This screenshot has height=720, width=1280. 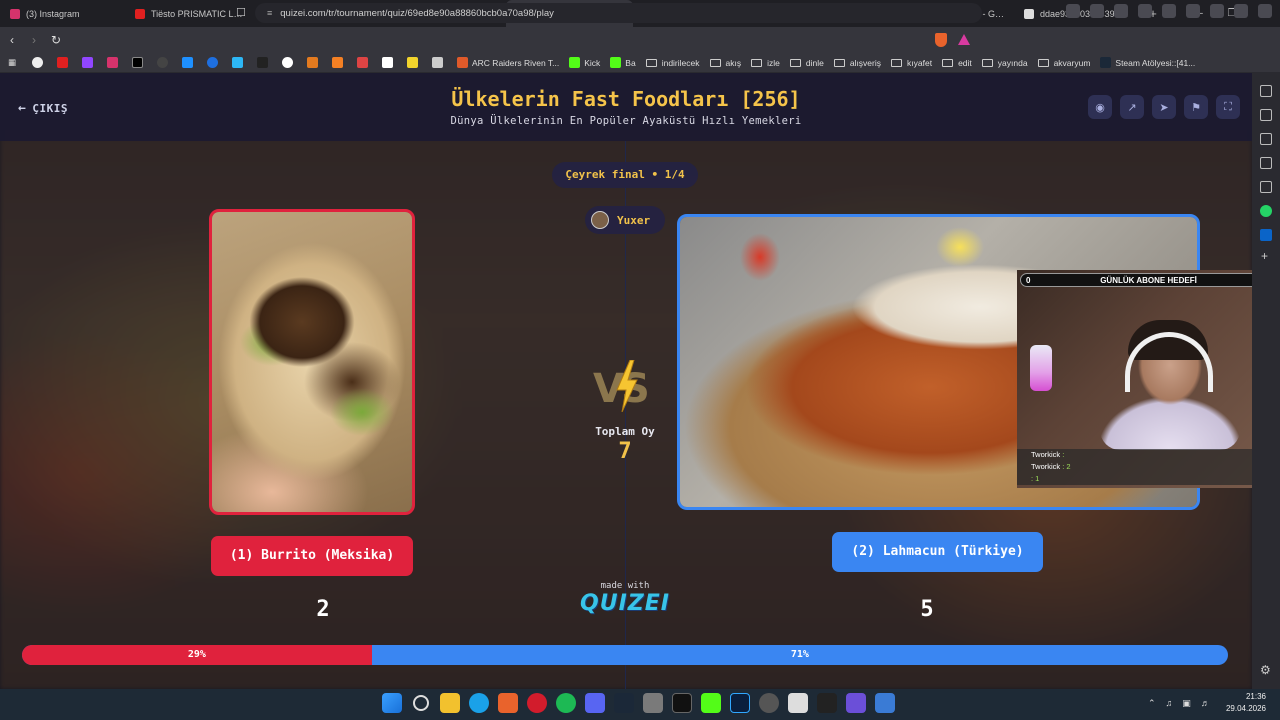 What do you see at coordinates (769, 703) in the screenshot?
I see `obs-icon` at bounding box center [769, 703].